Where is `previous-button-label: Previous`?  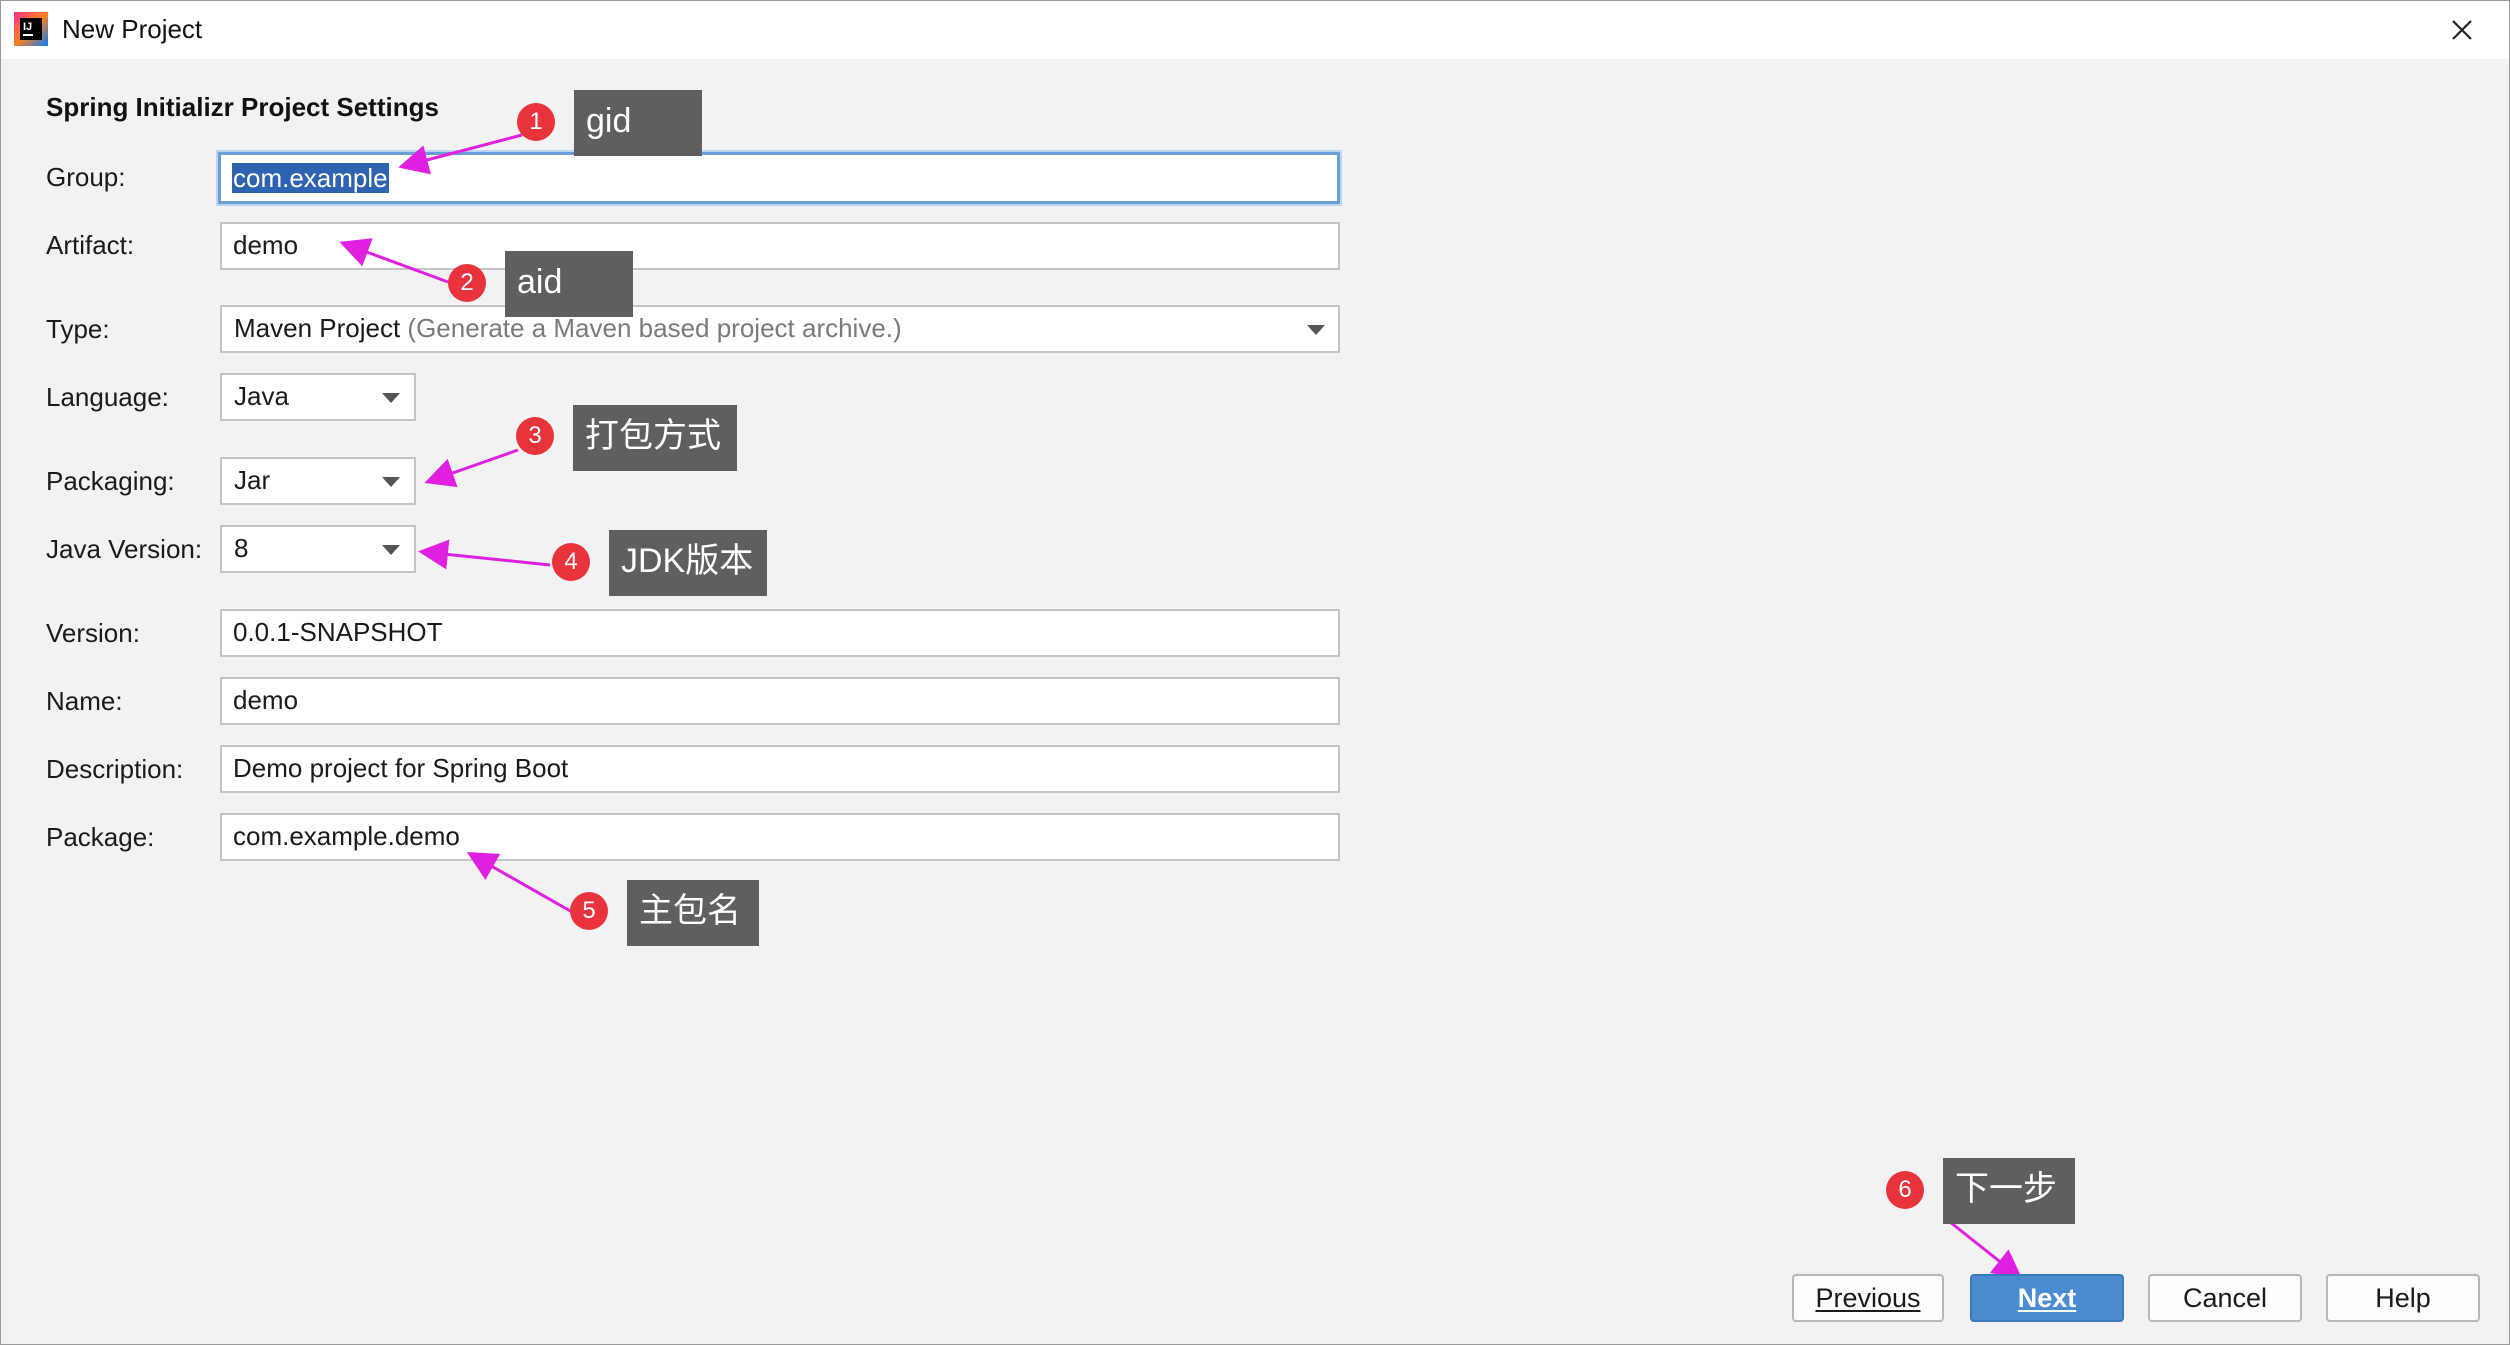
previous-button-label: Previous is located at coordinates (1868, 1298).